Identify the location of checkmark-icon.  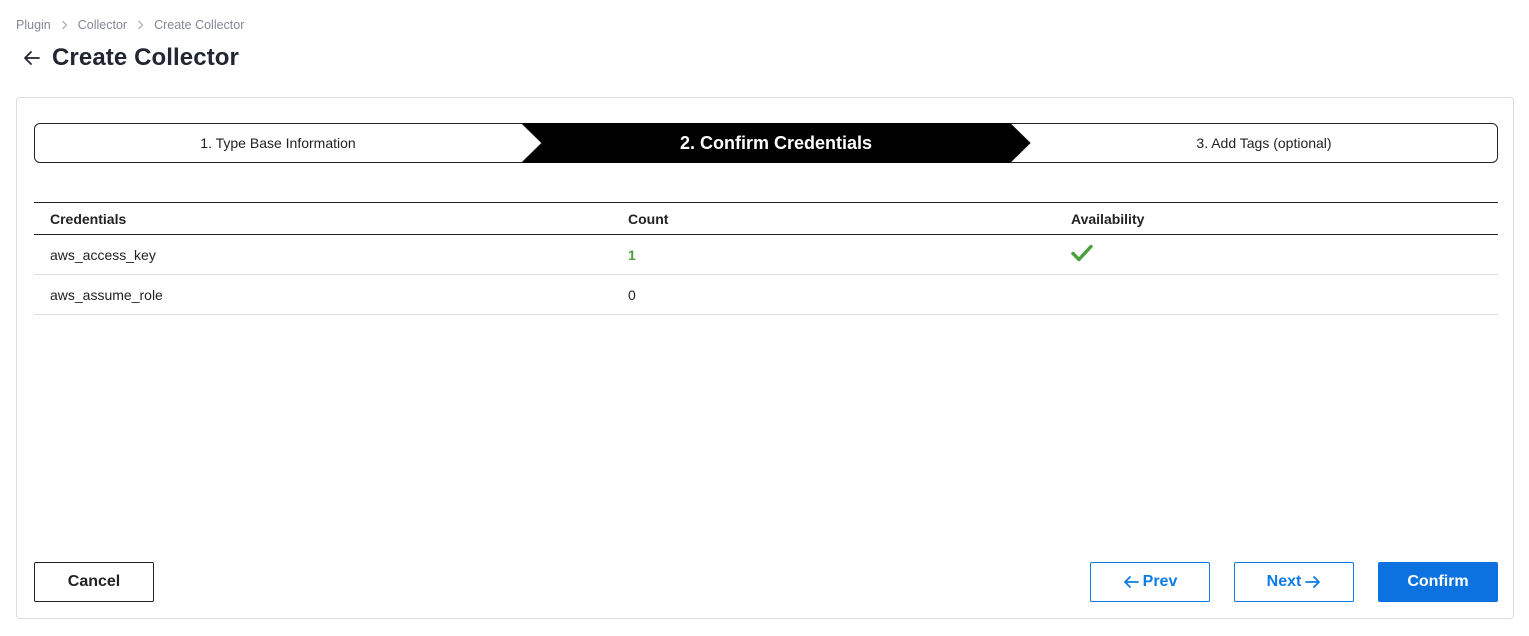
(1082, 253).